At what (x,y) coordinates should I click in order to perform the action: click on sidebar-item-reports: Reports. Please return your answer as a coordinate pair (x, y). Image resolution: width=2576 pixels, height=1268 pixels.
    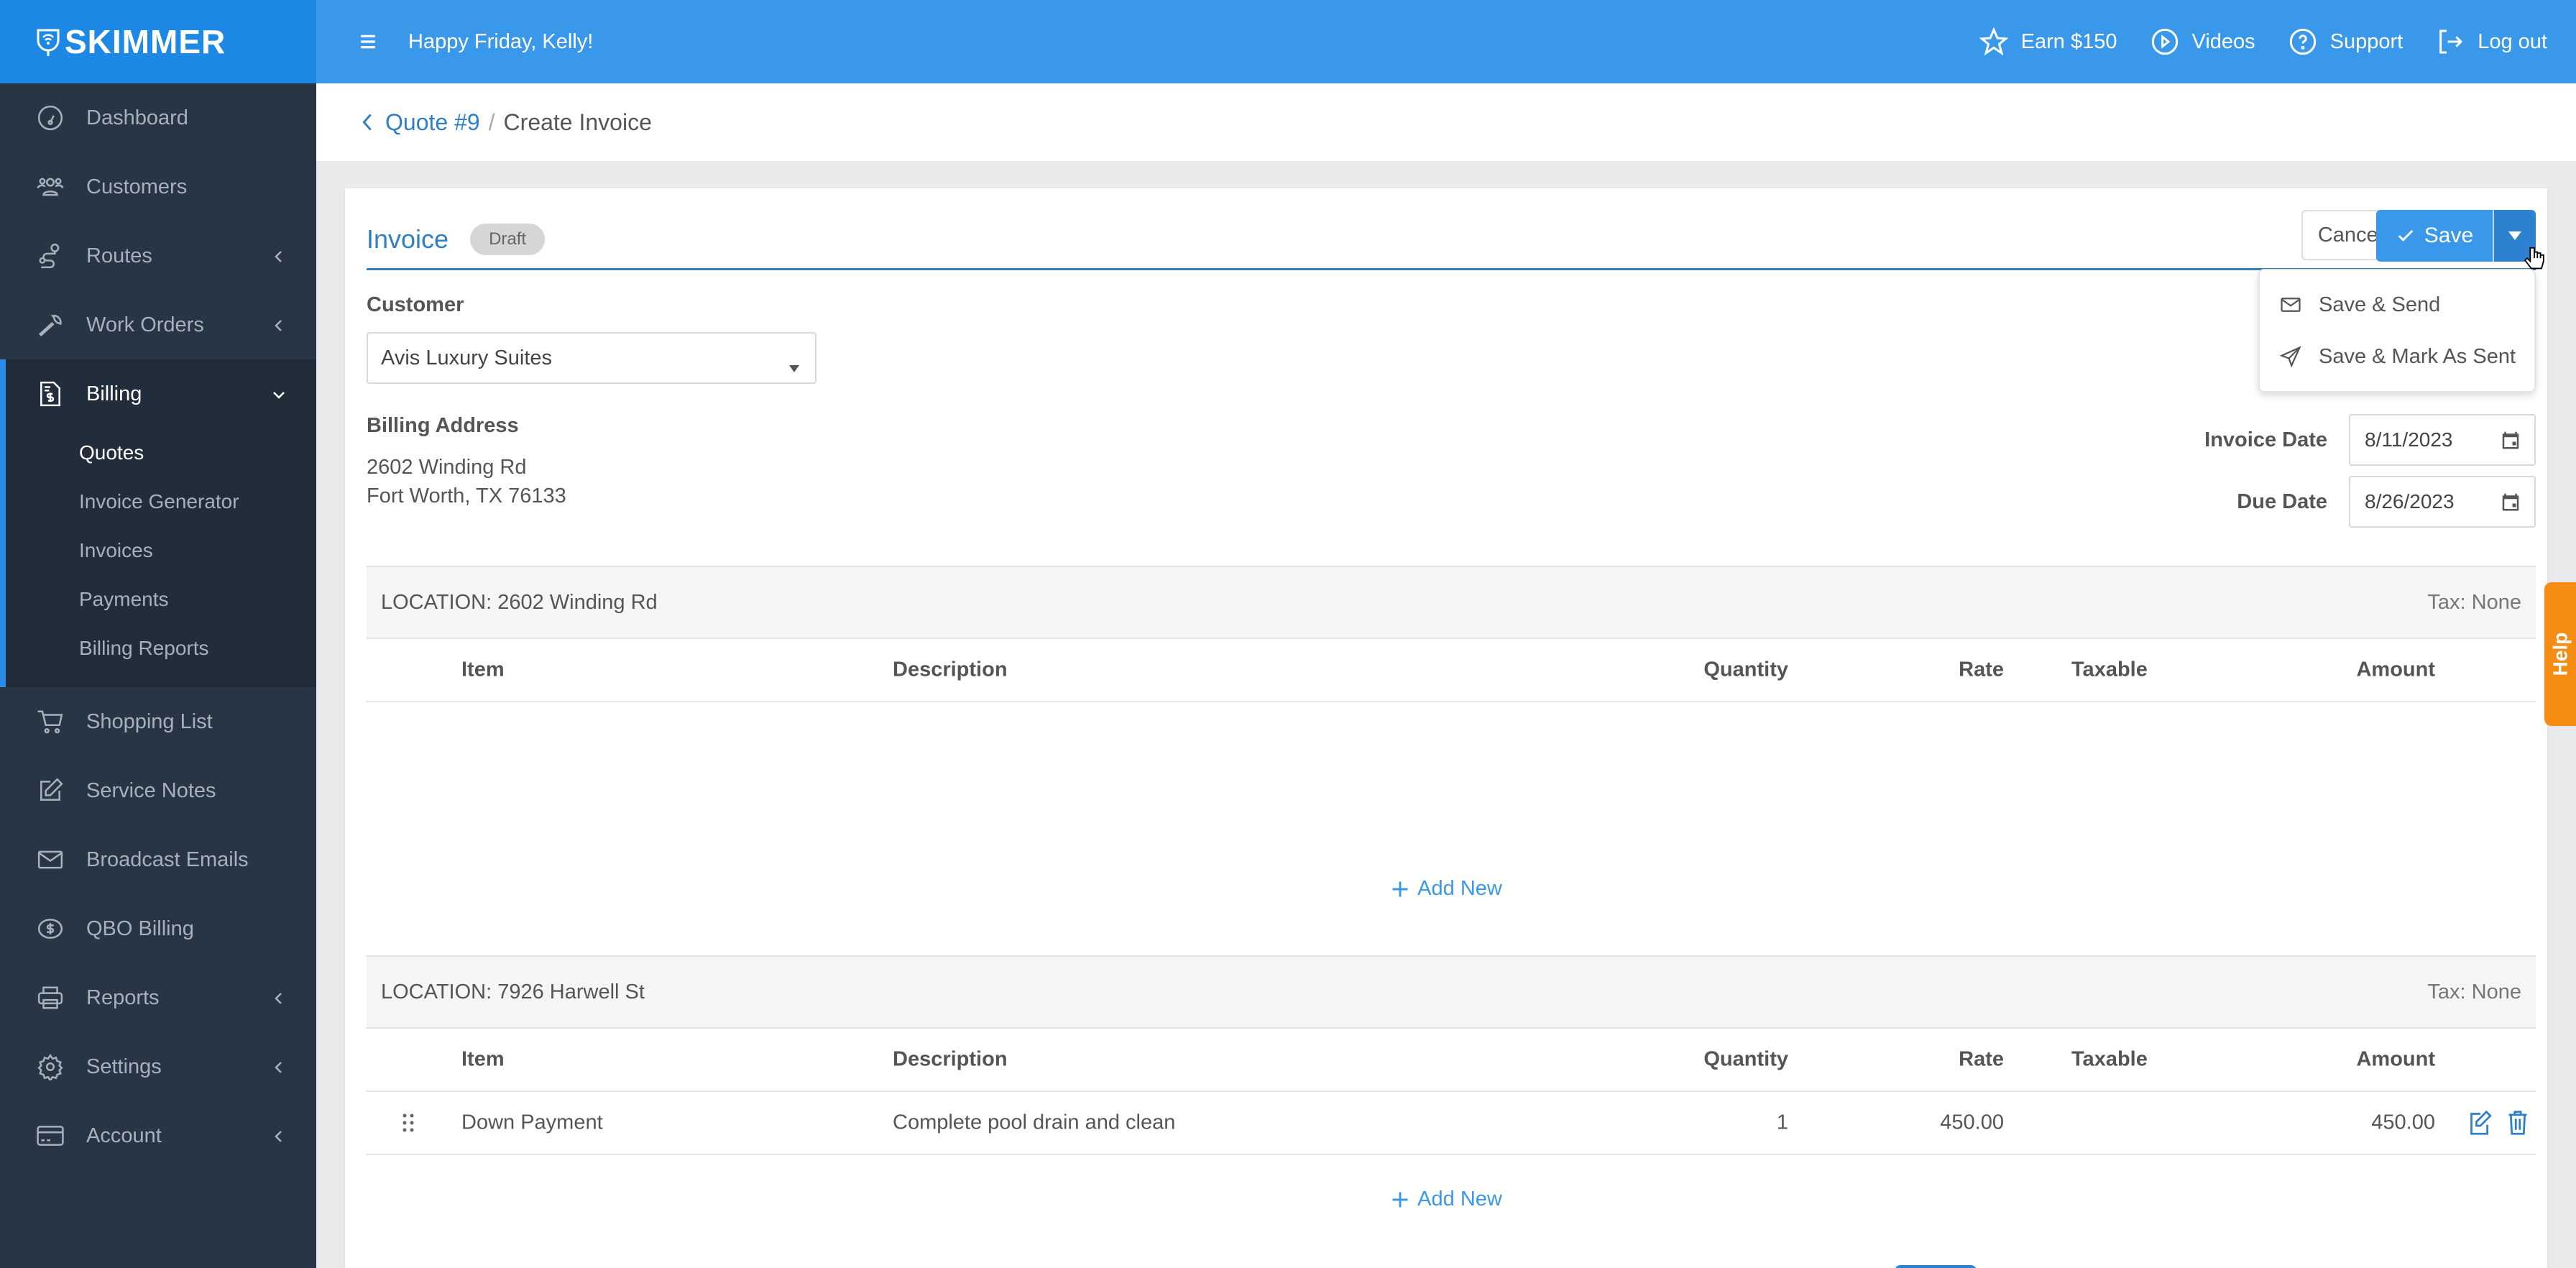
    Looking at the image, I should click on (158, 997).